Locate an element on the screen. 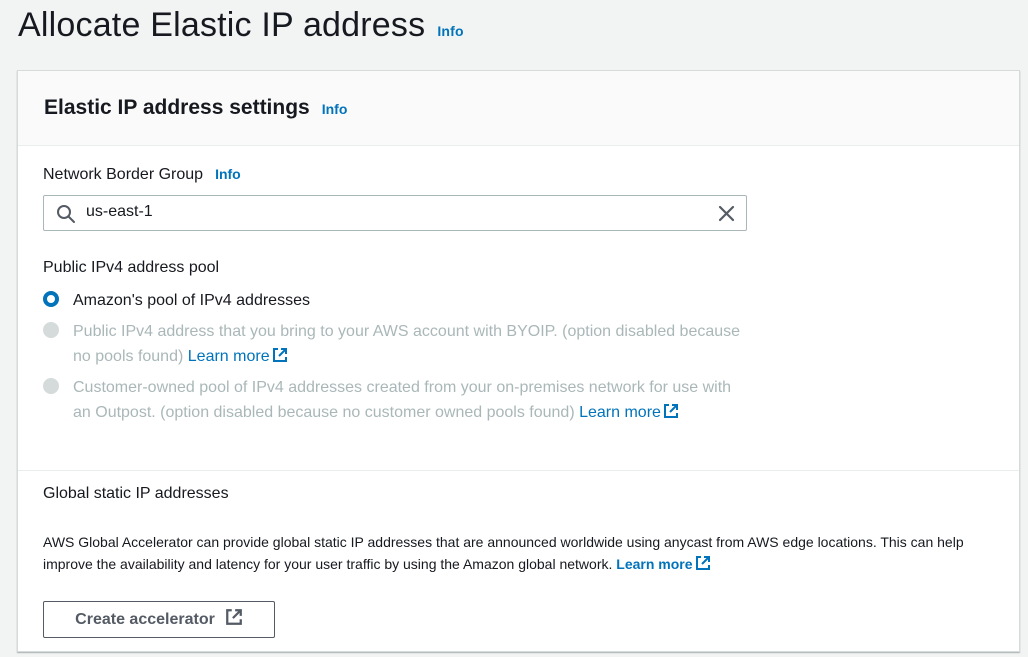 This screenshot has width=1028, height=657. page-title: Allocate Elastic IP address Info is located at coordinates (241, 25).